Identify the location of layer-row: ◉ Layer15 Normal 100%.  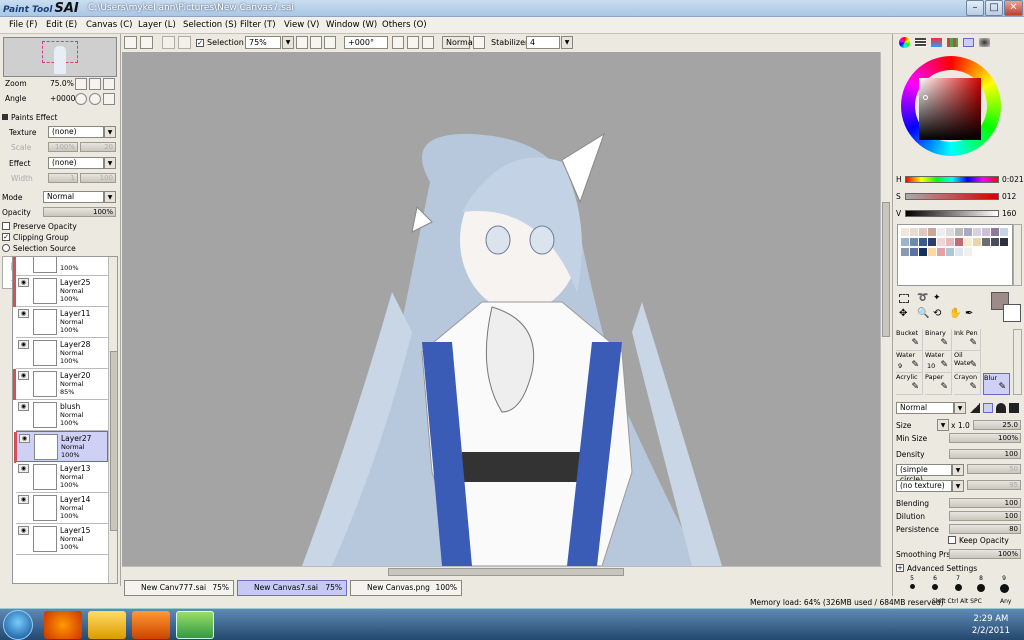
(62, 539).